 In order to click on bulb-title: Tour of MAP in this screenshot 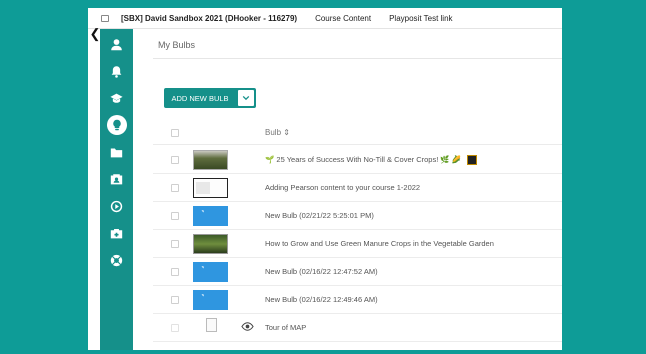, I will do `click(285, 327)`.